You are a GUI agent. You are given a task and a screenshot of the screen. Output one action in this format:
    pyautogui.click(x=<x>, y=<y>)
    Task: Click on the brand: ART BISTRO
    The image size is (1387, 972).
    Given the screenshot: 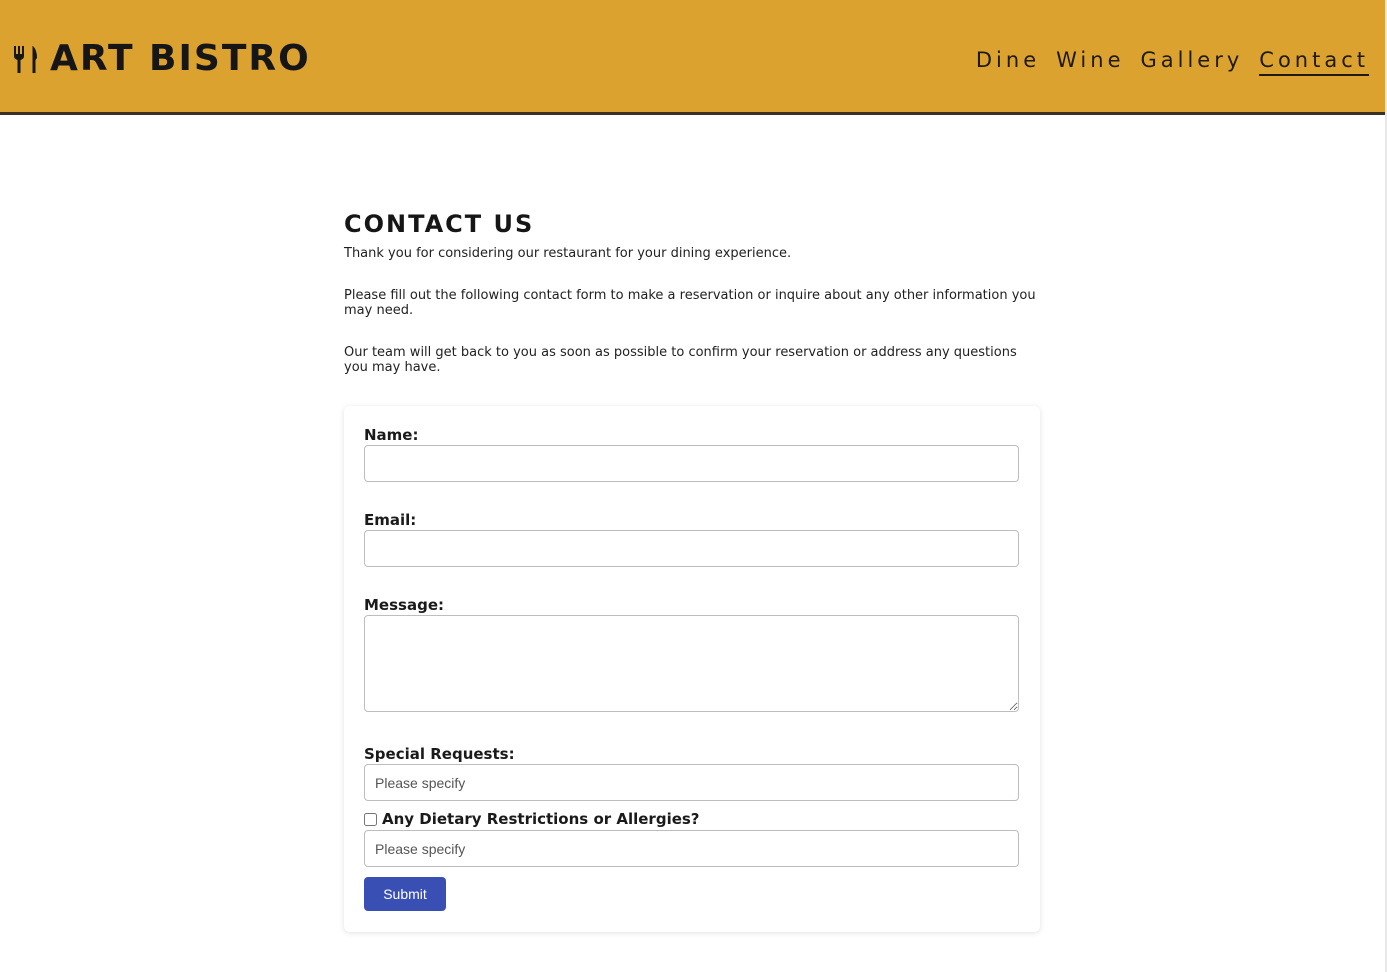 What is the action you would take?
    pyautogui.click(x=161, y=58)
    